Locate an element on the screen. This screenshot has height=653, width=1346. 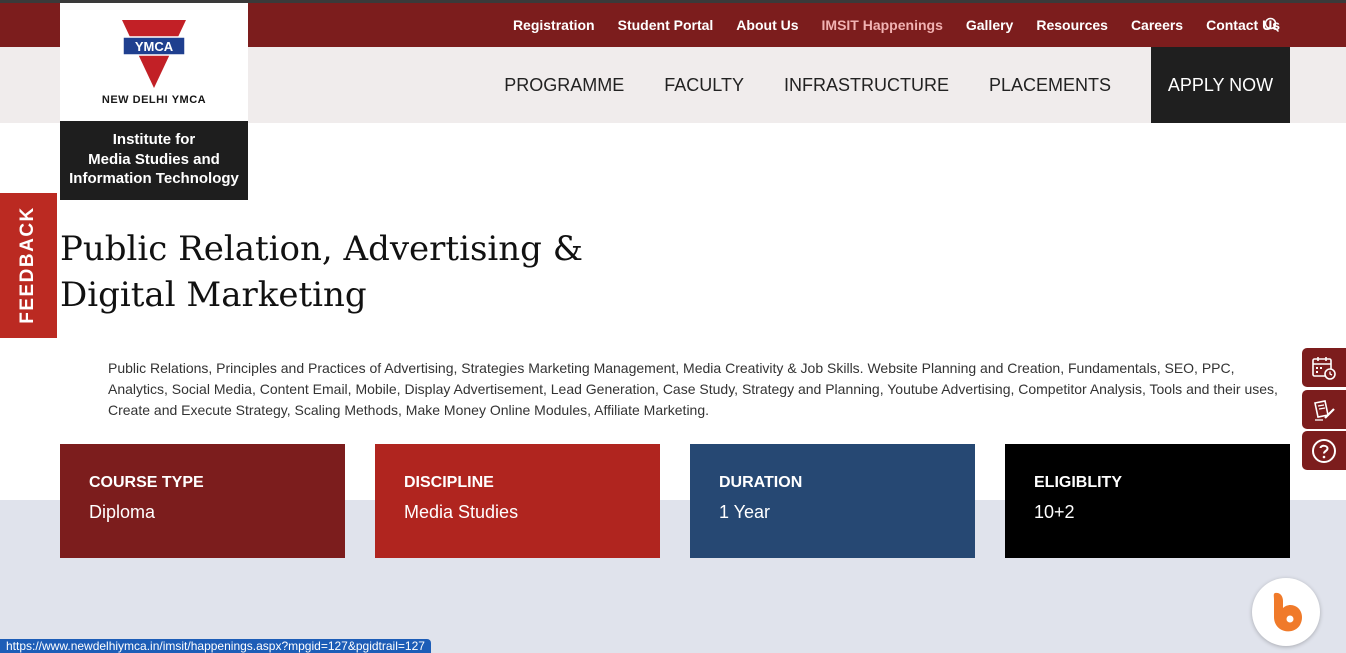
apply-now-button: APPLY NOW is located at coordinates (1220, 85).